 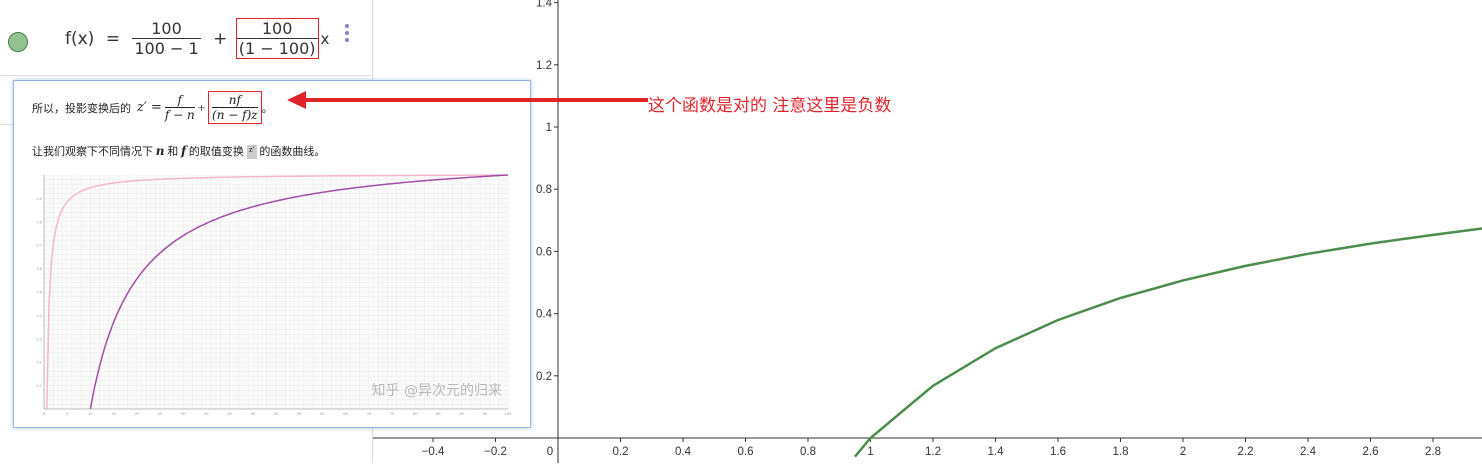 What do you see at coordinates (808, 452) in the screenshot?
I see `x-tick-label: 0.8` at bounding box center [808, 452].